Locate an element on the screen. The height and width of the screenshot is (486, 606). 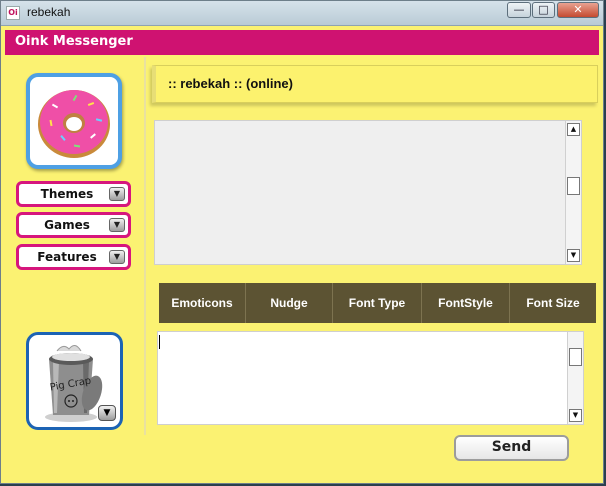
features-button: Features ▼ is located at coordinates (73, 257).